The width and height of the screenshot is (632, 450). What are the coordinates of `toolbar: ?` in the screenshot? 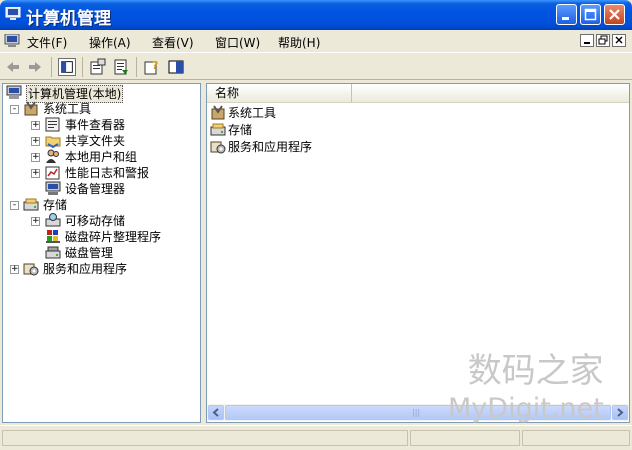 It's located at (316, 66).